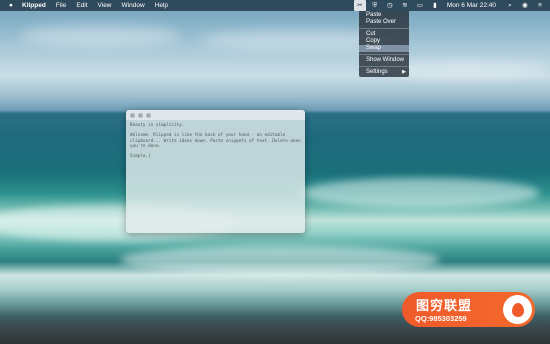 The image size is (550, 344). I want to click on menu-item-settings-label: Settings, so click(377, 72).